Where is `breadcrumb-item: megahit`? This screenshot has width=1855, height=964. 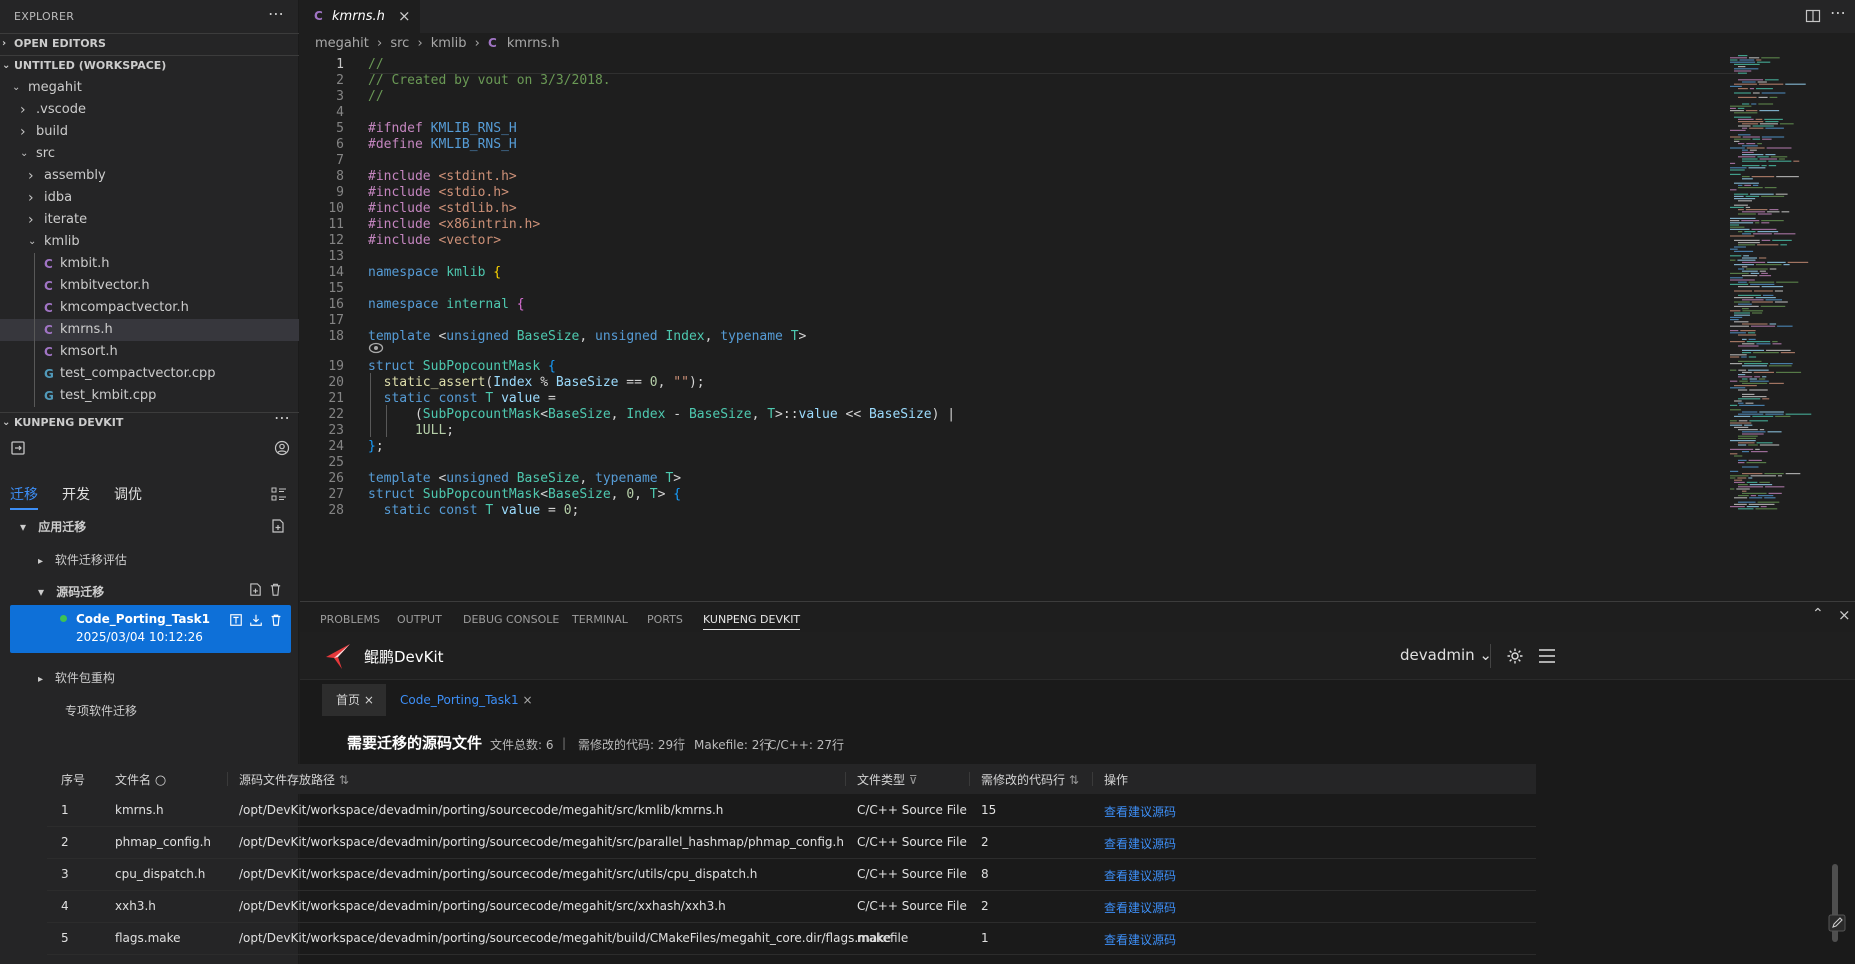
breadcrumb-item: megahit is located at coordinates (342, 43).